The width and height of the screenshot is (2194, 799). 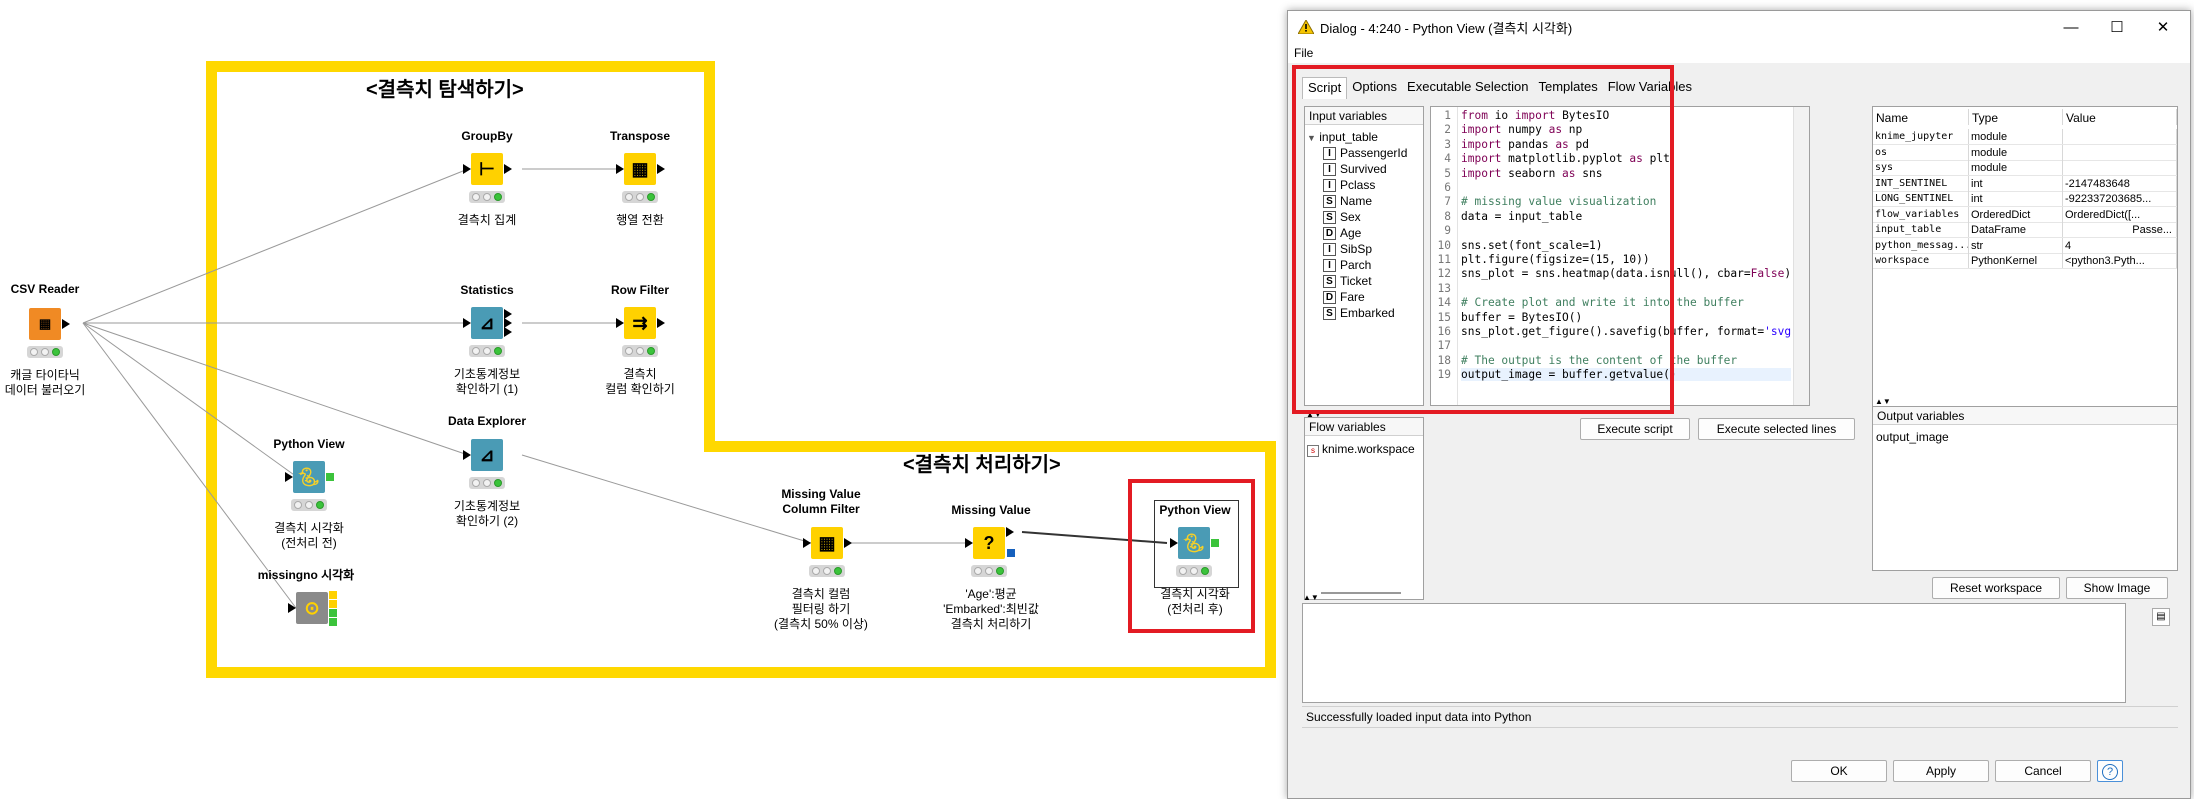 I want to click on help-button: ?, so click(x=2110, y=771).